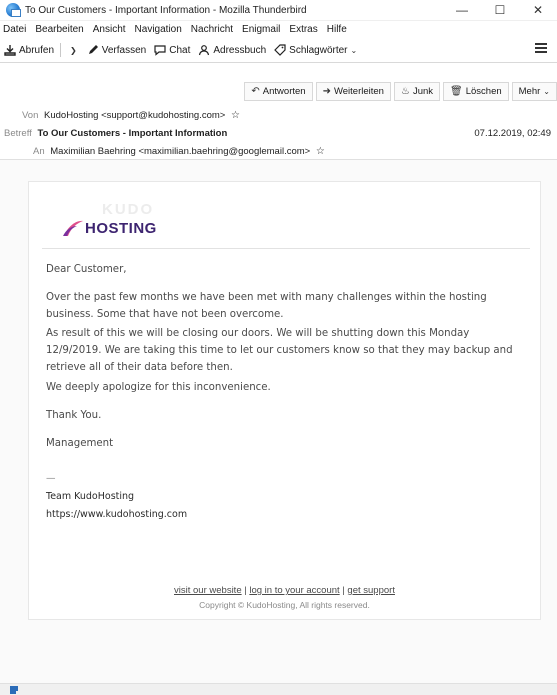 This screenshot has height=695, width=557. What do you see at coordinates (529, 91) in the screenshot?
I see `more-label: Mehr` at bounding box center [529, 91].